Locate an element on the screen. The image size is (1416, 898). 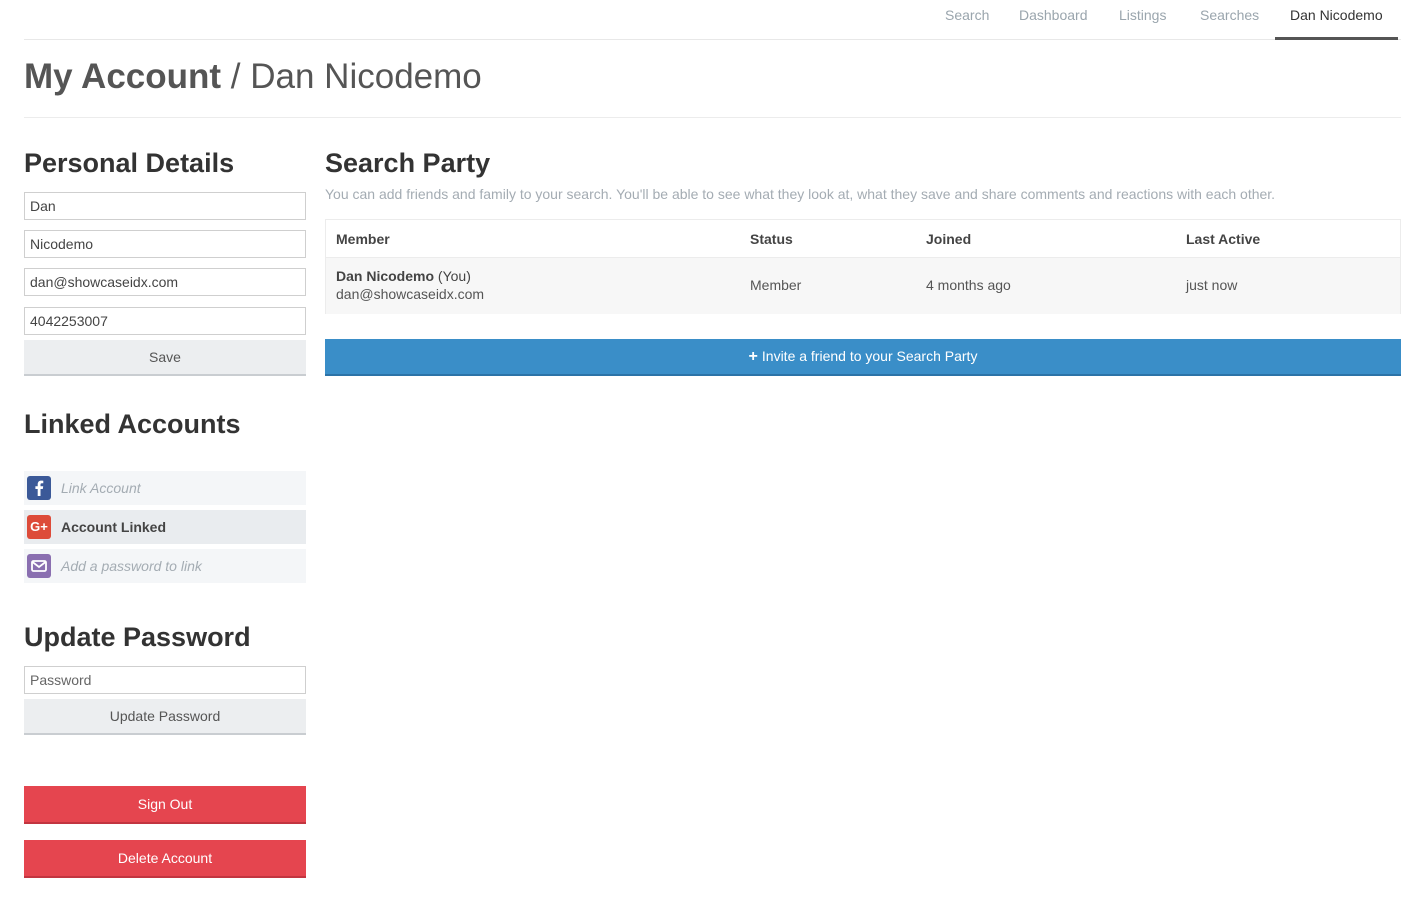
facebook-icon is located at coordinates (39, 488).